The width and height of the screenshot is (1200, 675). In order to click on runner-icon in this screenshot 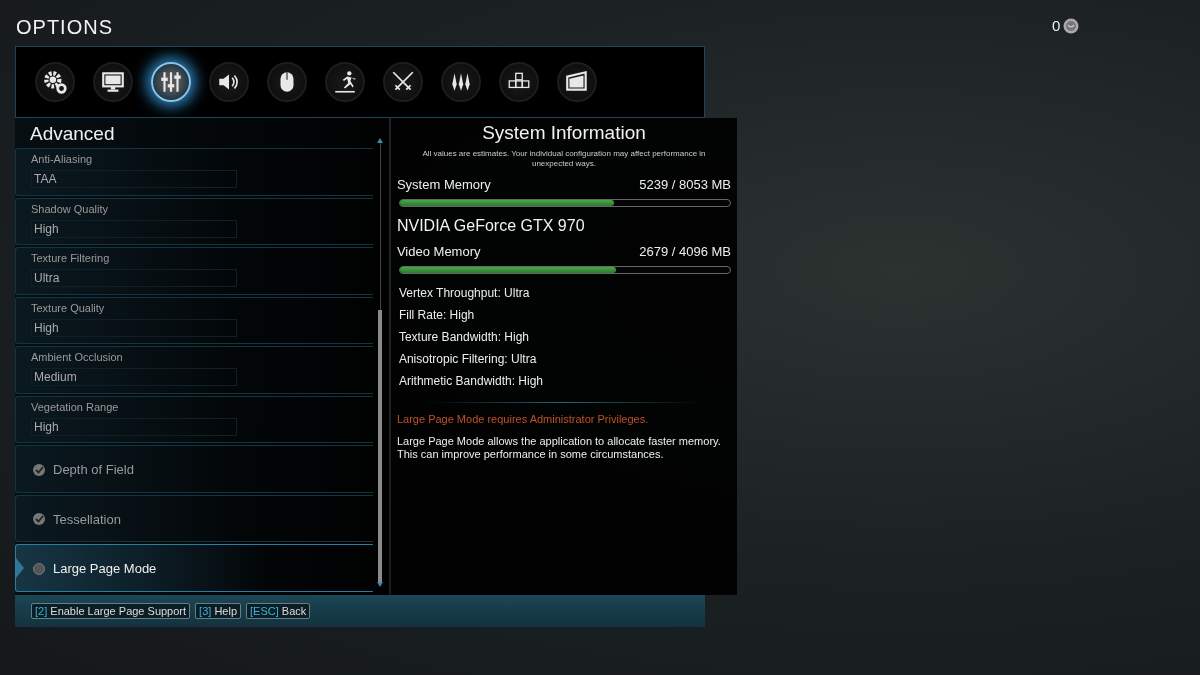, I will do `click(345, 82)`.